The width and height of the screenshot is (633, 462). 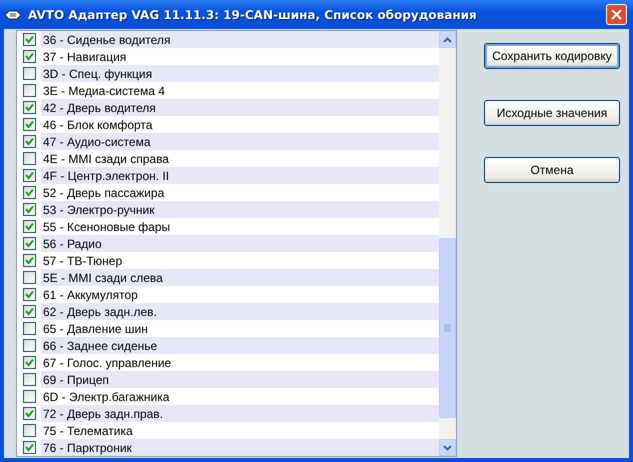 What do you see at coordinates (240, 56) in the screenshot?
I see `list-item: 37 - Навигация` at bounding box center [240, 56].